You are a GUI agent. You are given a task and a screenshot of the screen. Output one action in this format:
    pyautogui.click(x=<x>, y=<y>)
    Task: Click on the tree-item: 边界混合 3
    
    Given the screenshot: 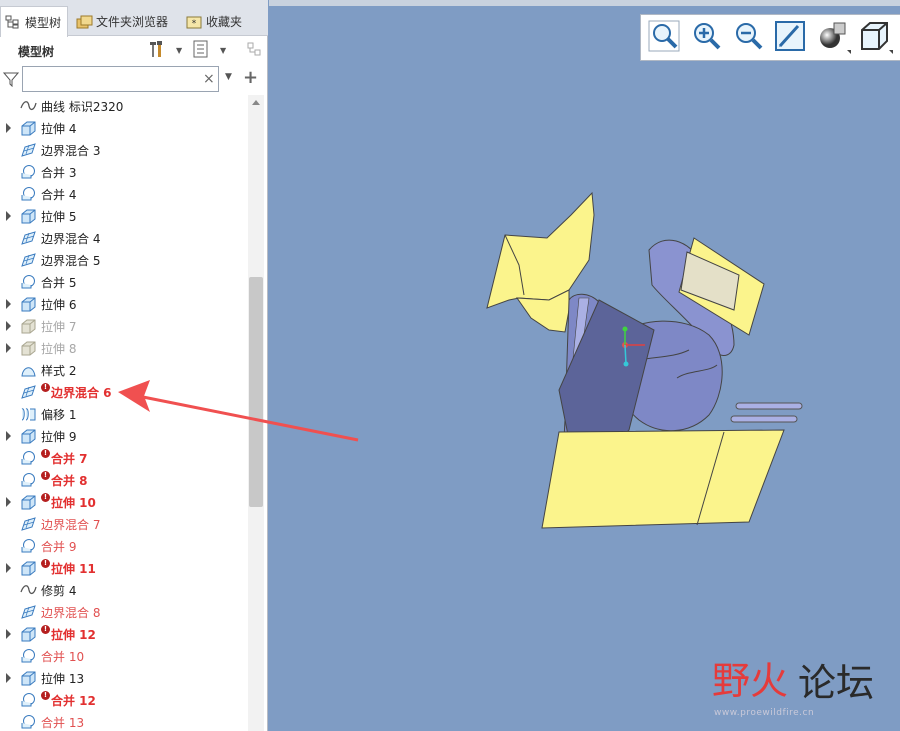 What is the action you would take?
    pyautogui.click(x=123, y=150)
    